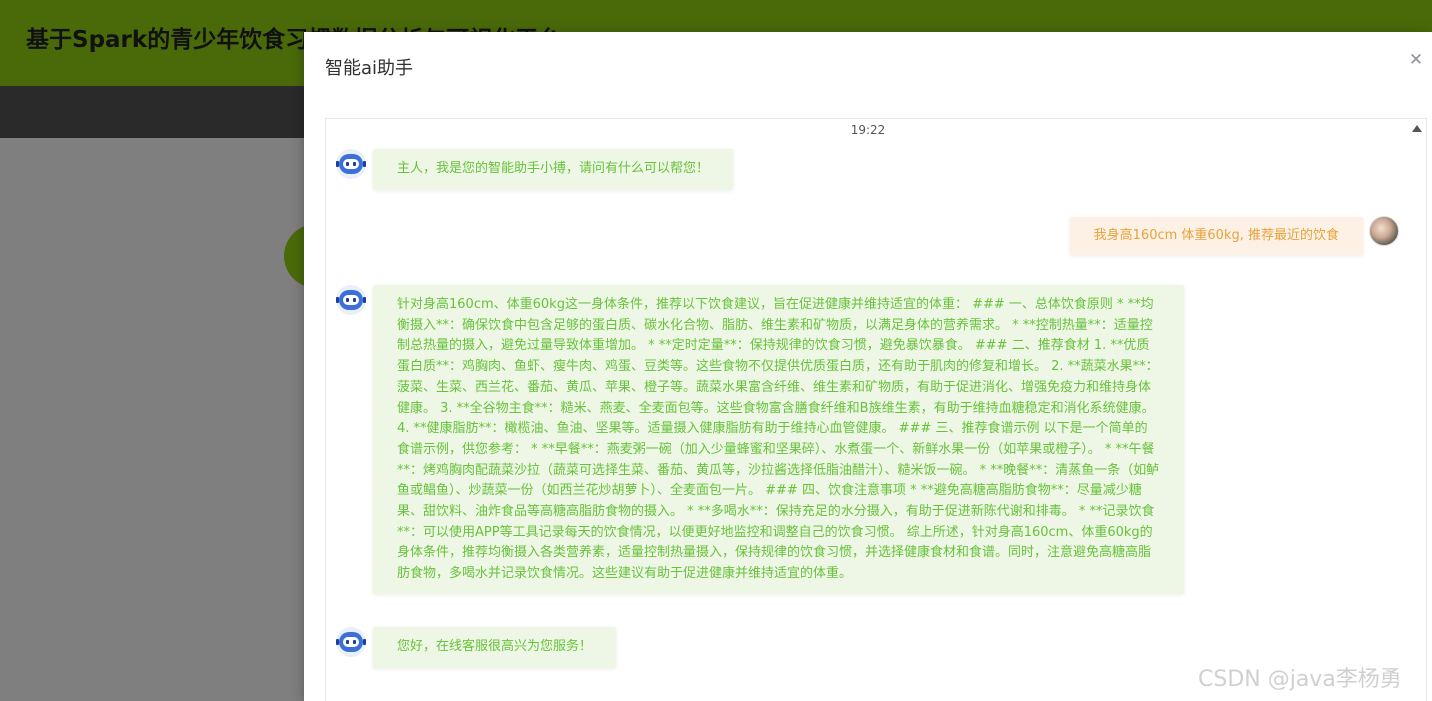 This screenshot has width=1432, height=701. Describe the element at coordinates (553, 169) in the screenshot. I see `bot-message: 主人，我是您的智能助手小搏，请问有什么可以帮您！` at that location.